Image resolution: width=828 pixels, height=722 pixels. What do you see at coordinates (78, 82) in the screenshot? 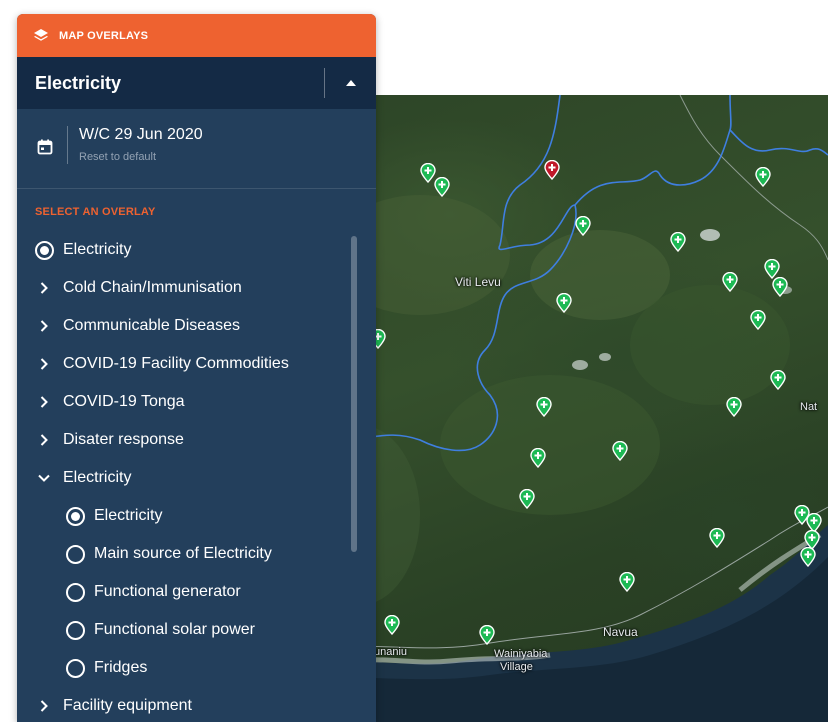
I see `selected-overlay-title: Electricity` at bounding box center [78, 82].